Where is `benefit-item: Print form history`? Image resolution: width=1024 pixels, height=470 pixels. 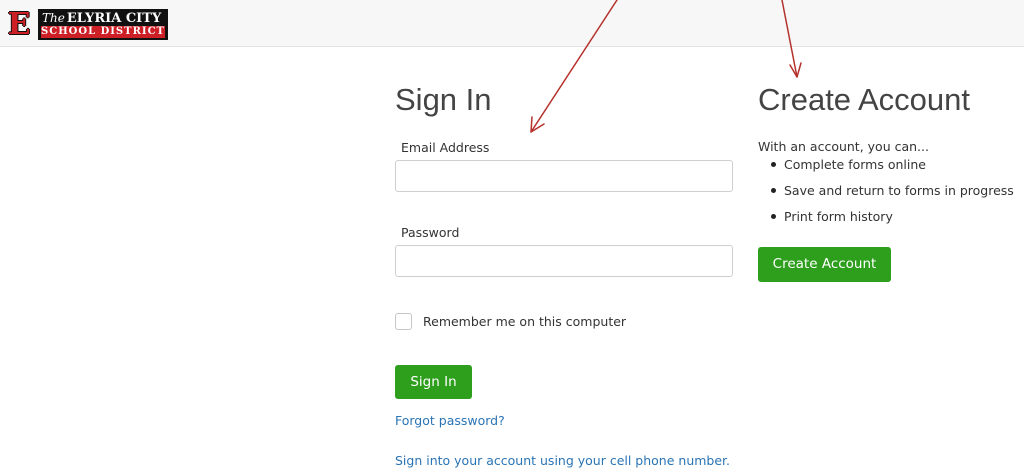 benefit-item: Print form history is located at coordinates (886, 222).